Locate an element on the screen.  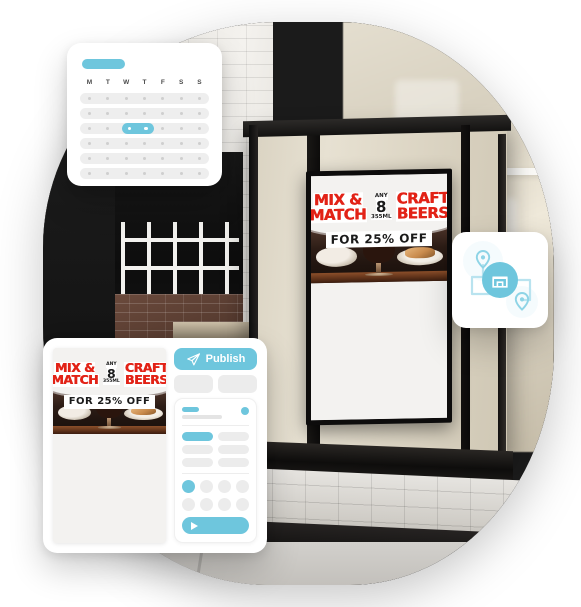
publish-button: Publish is located at coordinates (215, 359).